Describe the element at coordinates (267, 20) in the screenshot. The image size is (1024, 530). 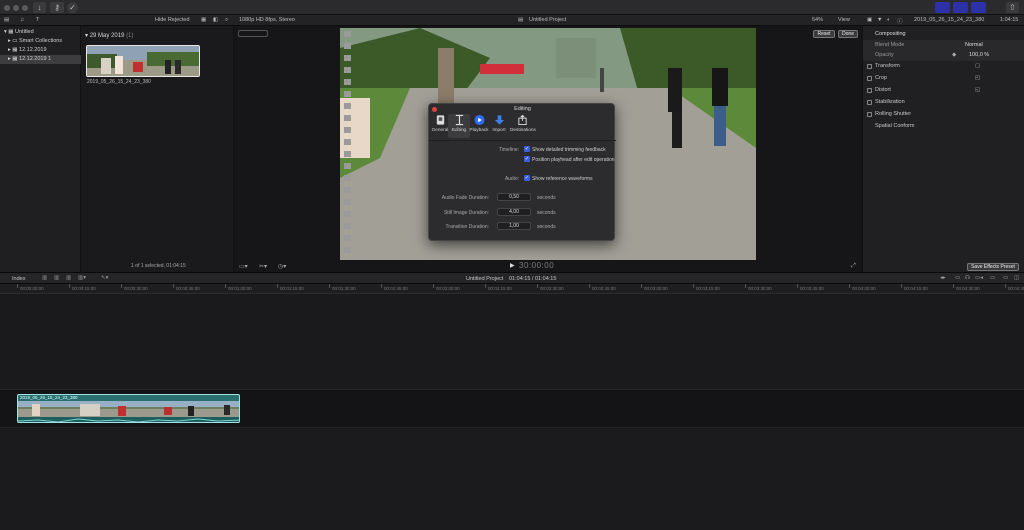
I see `format-label: 1080p HD 8fps, Stereo` at that location.